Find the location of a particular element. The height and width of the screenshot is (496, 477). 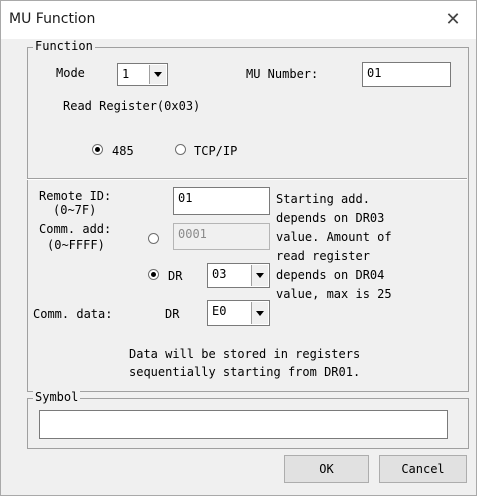

read-register-text: Read Register(0x03) is located at coordinates (132, 106).